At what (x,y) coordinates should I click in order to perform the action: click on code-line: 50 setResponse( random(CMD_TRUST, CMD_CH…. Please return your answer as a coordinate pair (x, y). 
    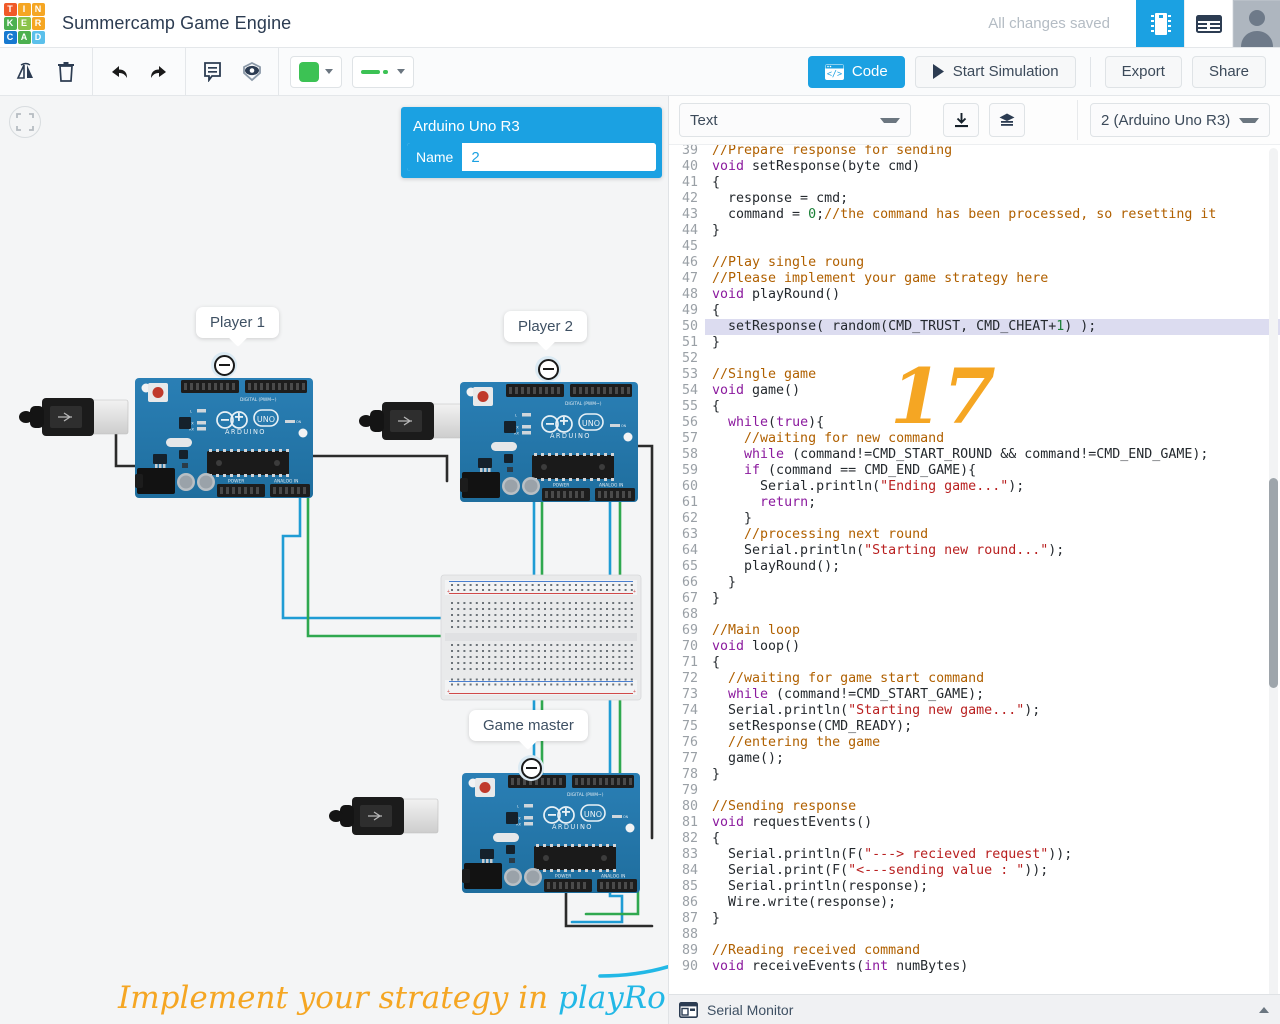
    Looking at the image, I should click on (974, 327).